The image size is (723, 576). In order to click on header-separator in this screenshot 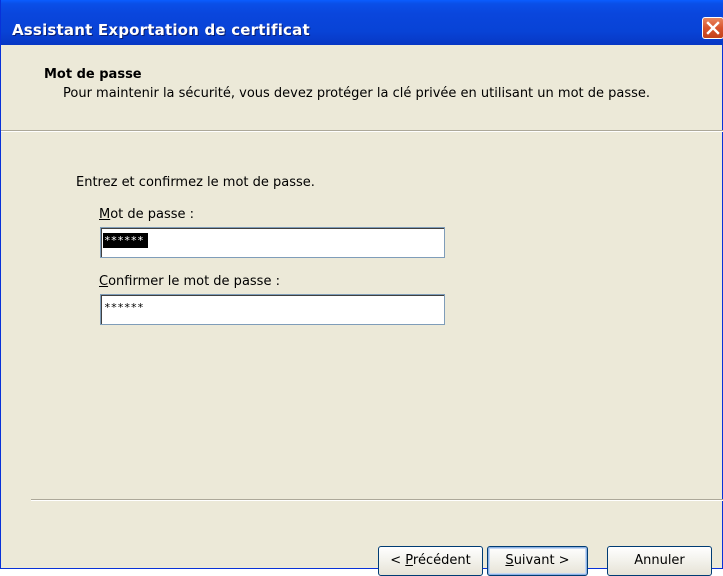, I will do `click(362, 131)`.